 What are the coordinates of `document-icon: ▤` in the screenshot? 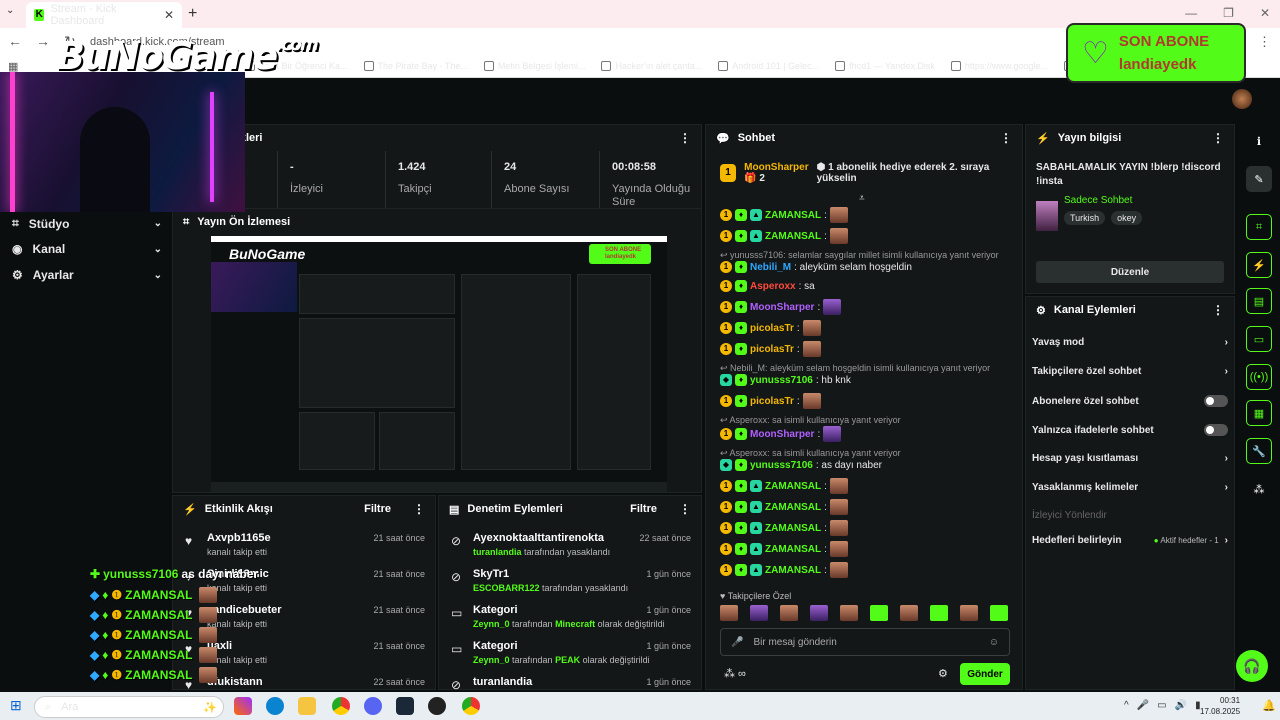 It's located at (1259, 301).